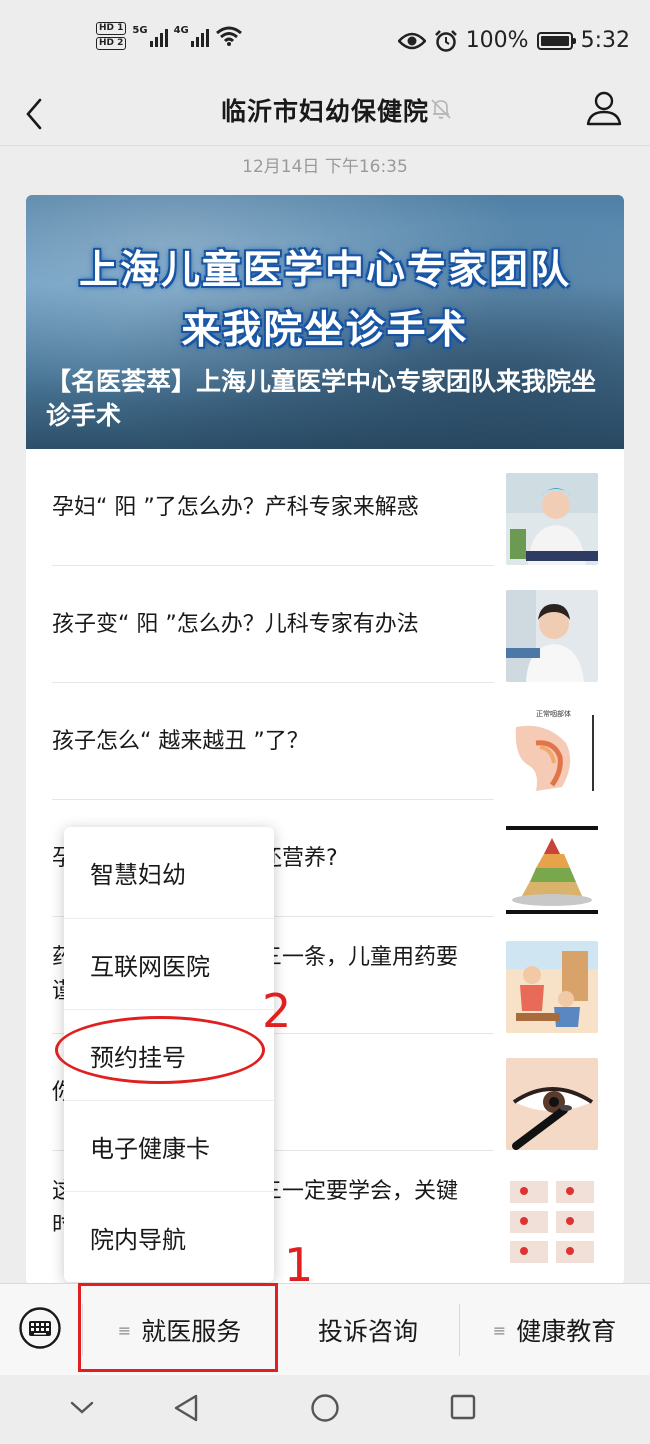  What do you see at coordinates (82, 1407) in the screenshot?
I see `chevron-down-icon` at bounding box center [82, 1407].